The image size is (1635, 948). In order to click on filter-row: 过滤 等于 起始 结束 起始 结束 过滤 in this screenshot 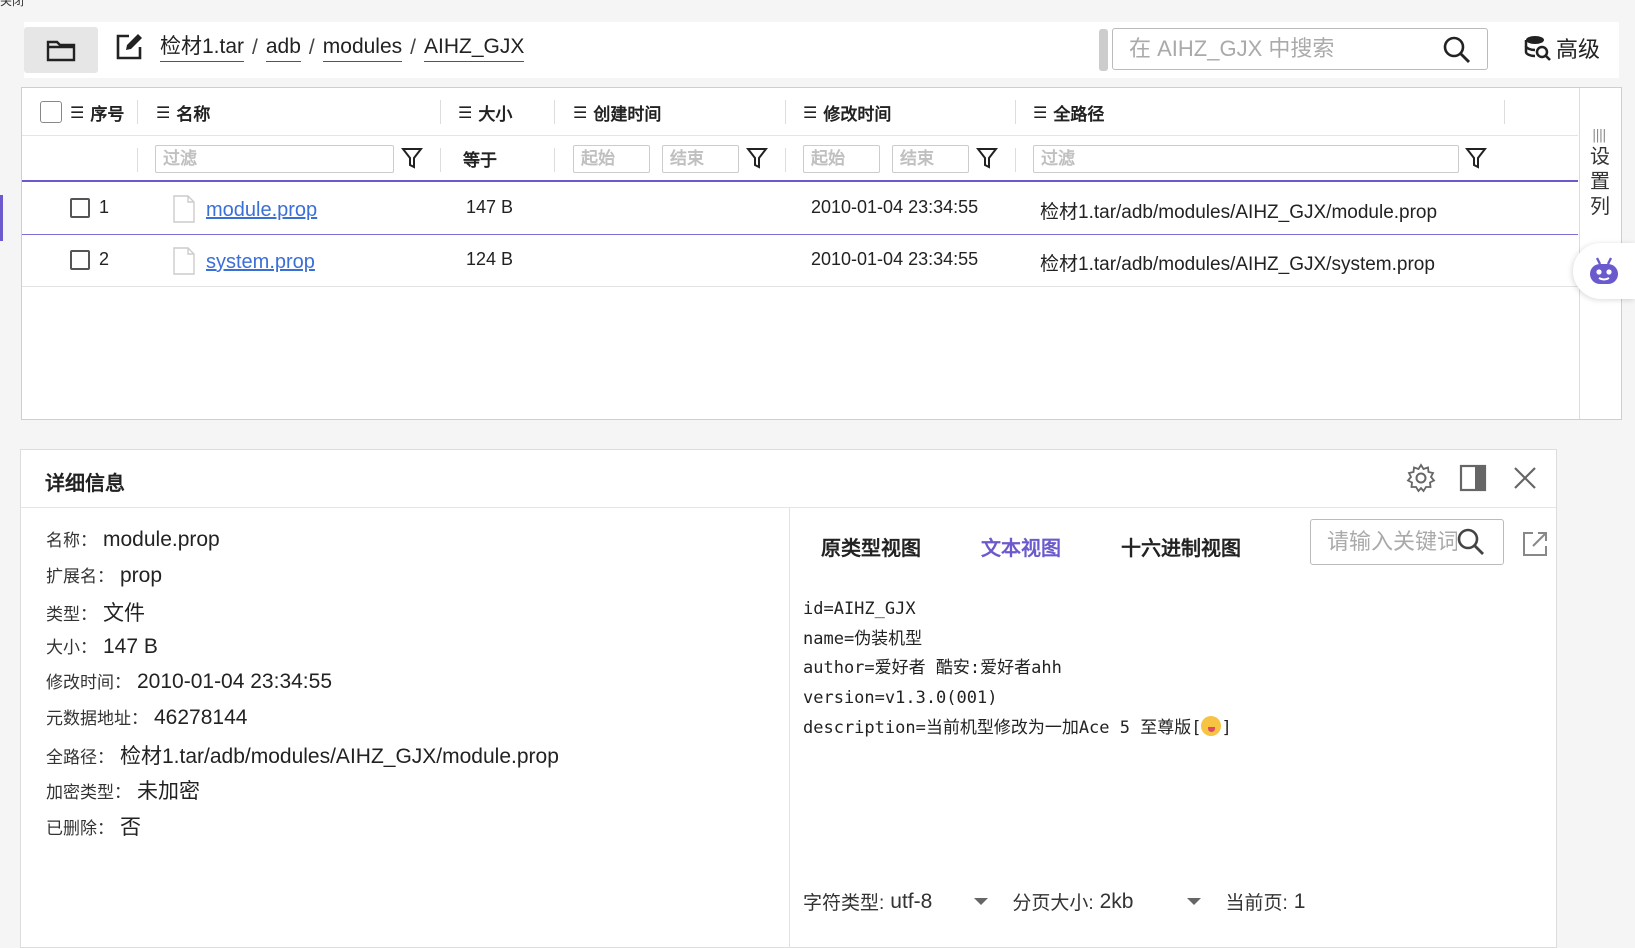, I will do `click(800, 159)`.